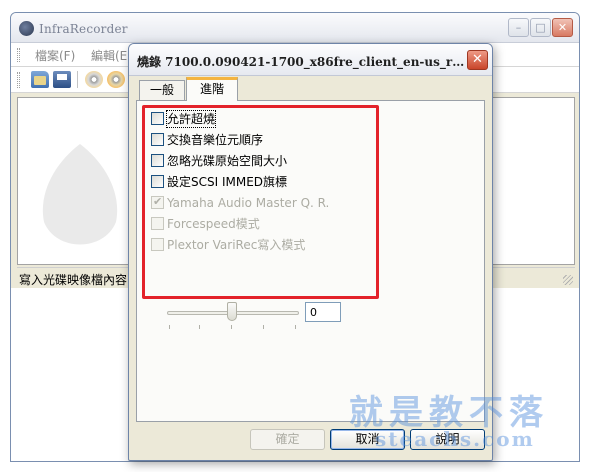 The width and height of the screenshot is (595, 472). I want to click on varirec-slider-thumb, so click(232, 311).